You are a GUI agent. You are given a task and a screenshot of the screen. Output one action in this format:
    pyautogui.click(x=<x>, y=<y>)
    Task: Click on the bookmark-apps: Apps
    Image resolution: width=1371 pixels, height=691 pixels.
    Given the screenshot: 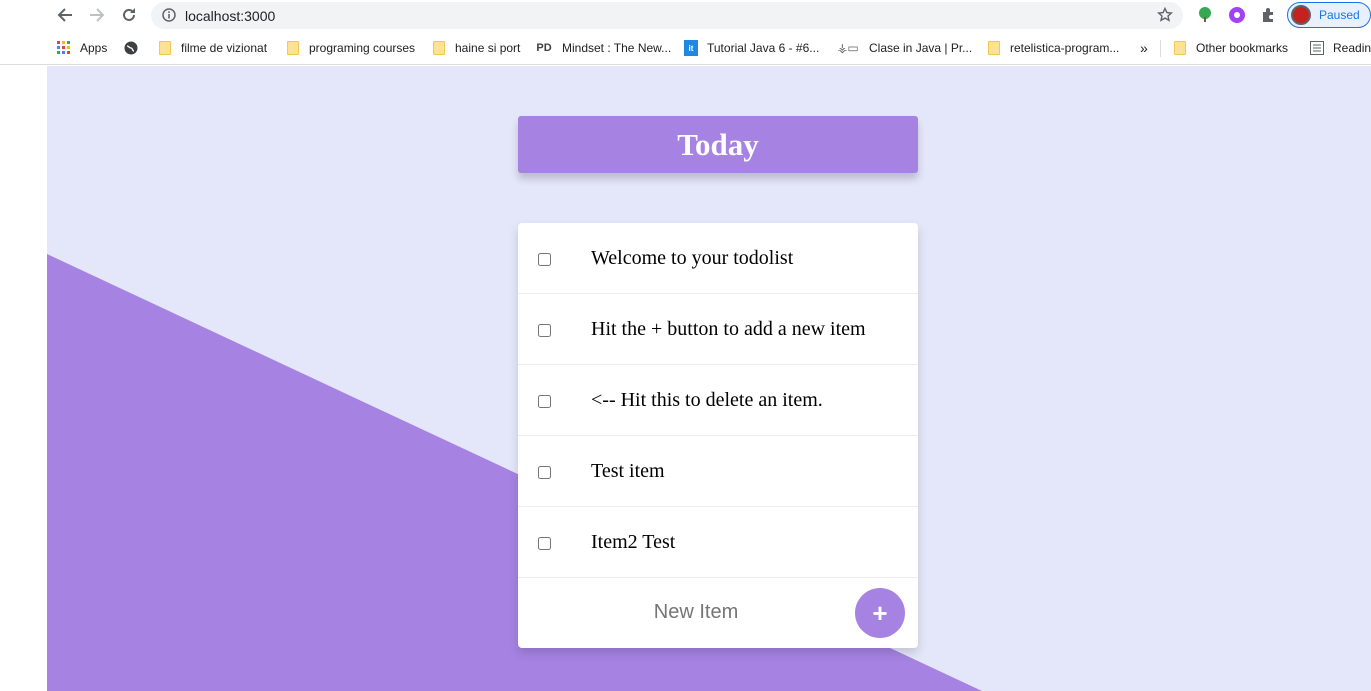 What is the action you would take?
    pyautogui.click(x=82, y=48)
    